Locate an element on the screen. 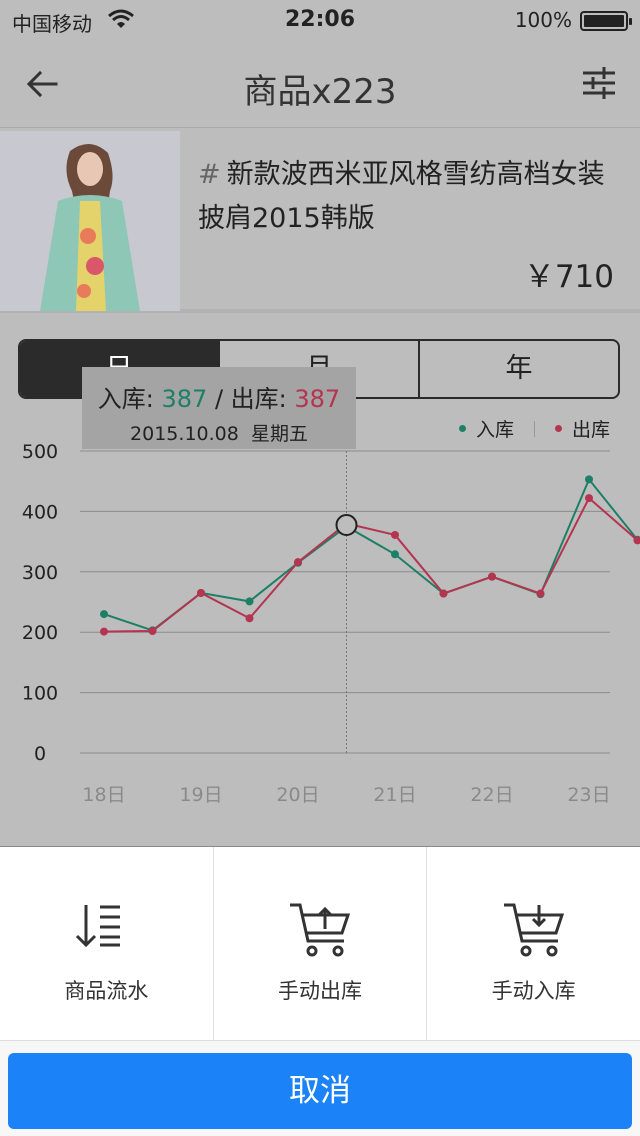  chart-tooltip: 入库: 387 / 出库: 387 2015.10.08 星期五 is located at coordinates (219, 408).